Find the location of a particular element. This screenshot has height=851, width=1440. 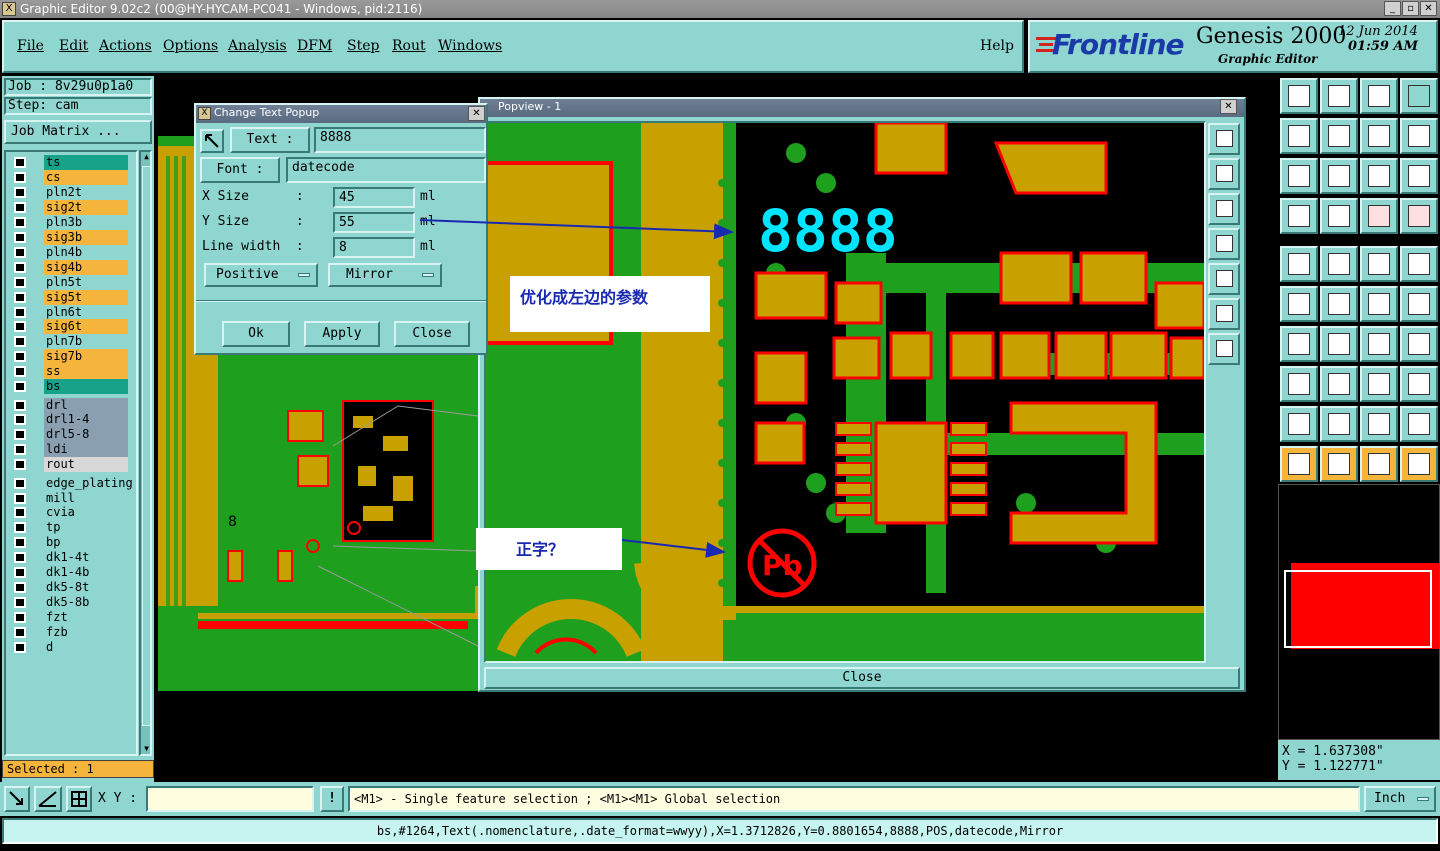

layer-name: mill is located at coordinates (86, 498).